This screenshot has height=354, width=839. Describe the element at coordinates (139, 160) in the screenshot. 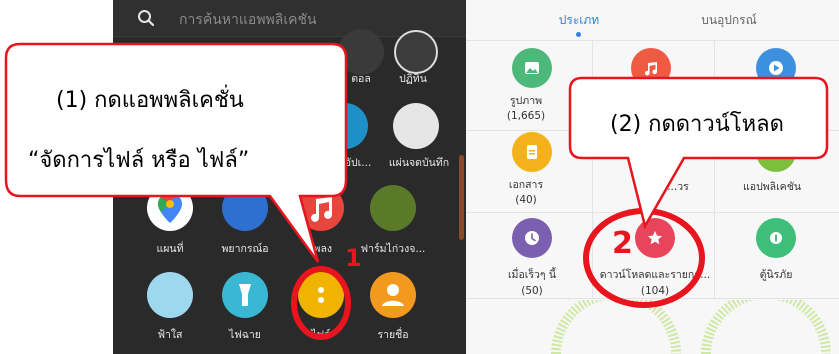

I see `callout-1-line2: “จัดการไฟล์ หรือ ไฟล์”` at that location.